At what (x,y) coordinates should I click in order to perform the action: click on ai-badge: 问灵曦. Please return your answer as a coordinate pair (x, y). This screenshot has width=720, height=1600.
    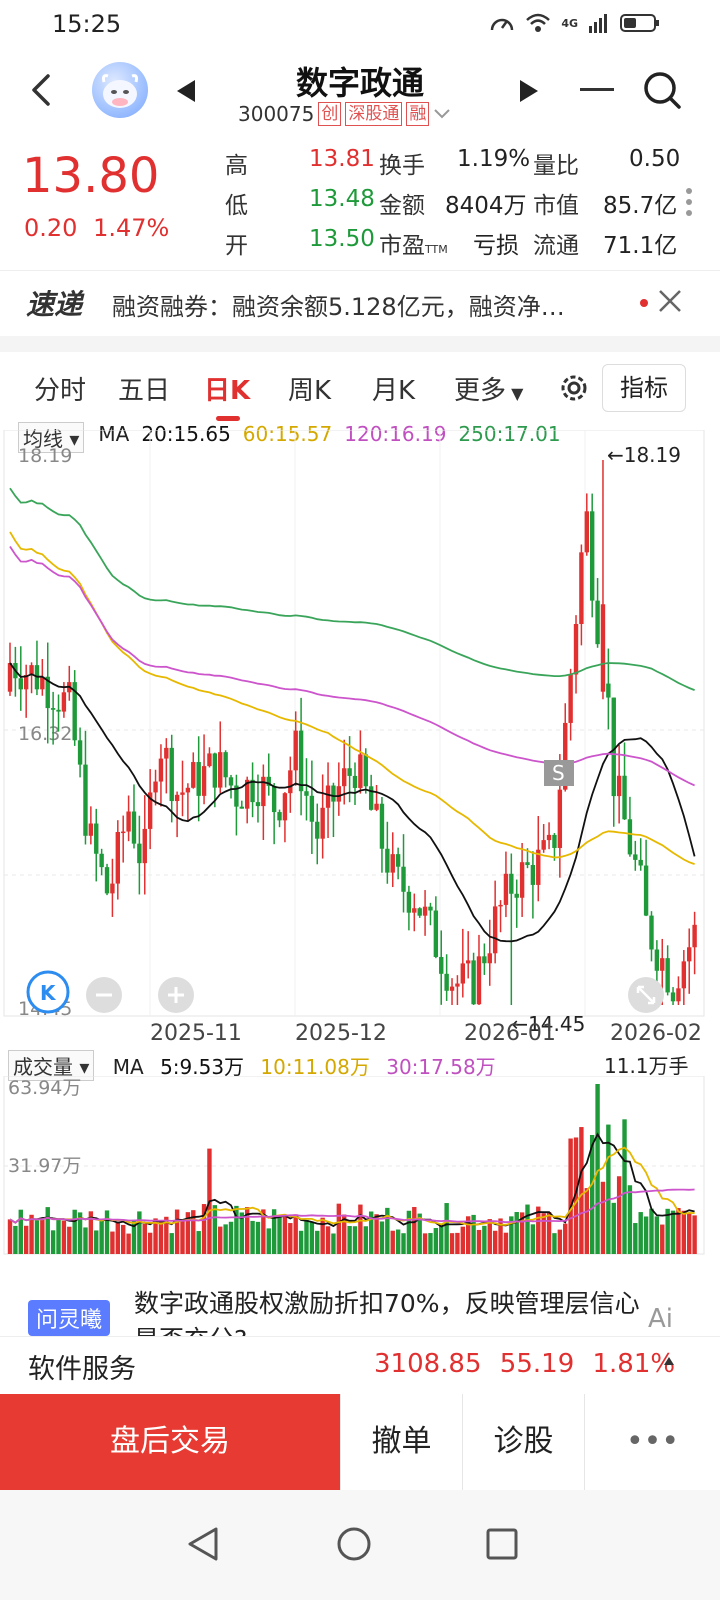
    Looking at the image, I should click on (69, 1318).